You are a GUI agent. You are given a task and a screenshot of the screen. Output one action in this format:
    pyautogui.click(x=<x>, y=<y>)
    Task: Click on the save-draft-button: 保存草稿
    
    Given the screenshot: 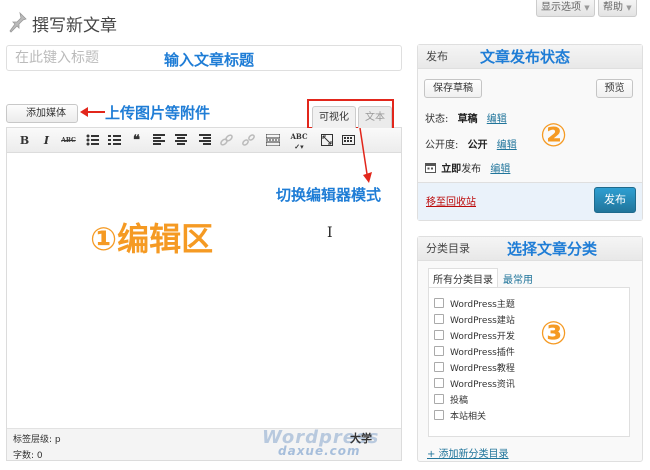 What is the action you would take?
    pyautogui.click(x=453, y=88)
    